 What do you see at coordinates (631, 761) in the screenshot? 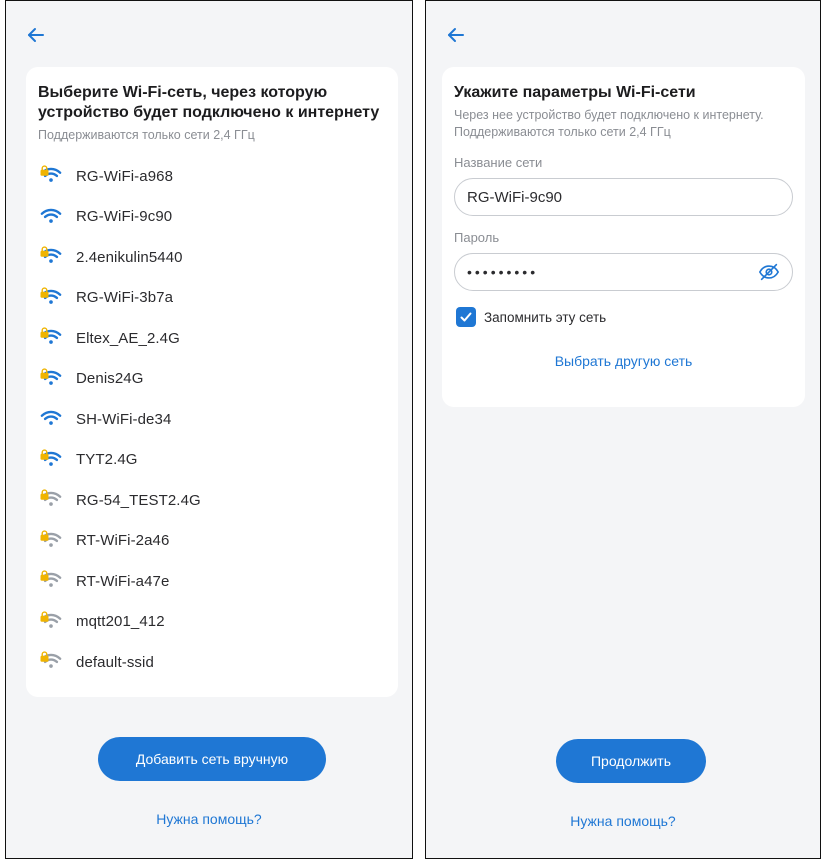
I see `continue-button: Продолжить` at bounding box center [631, 761].